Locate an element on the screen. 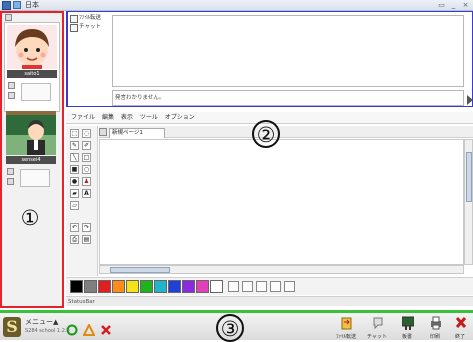  chat-tab-list: ﾌｧｲﾙ転送 チャット is located at coordinates (90, 25).